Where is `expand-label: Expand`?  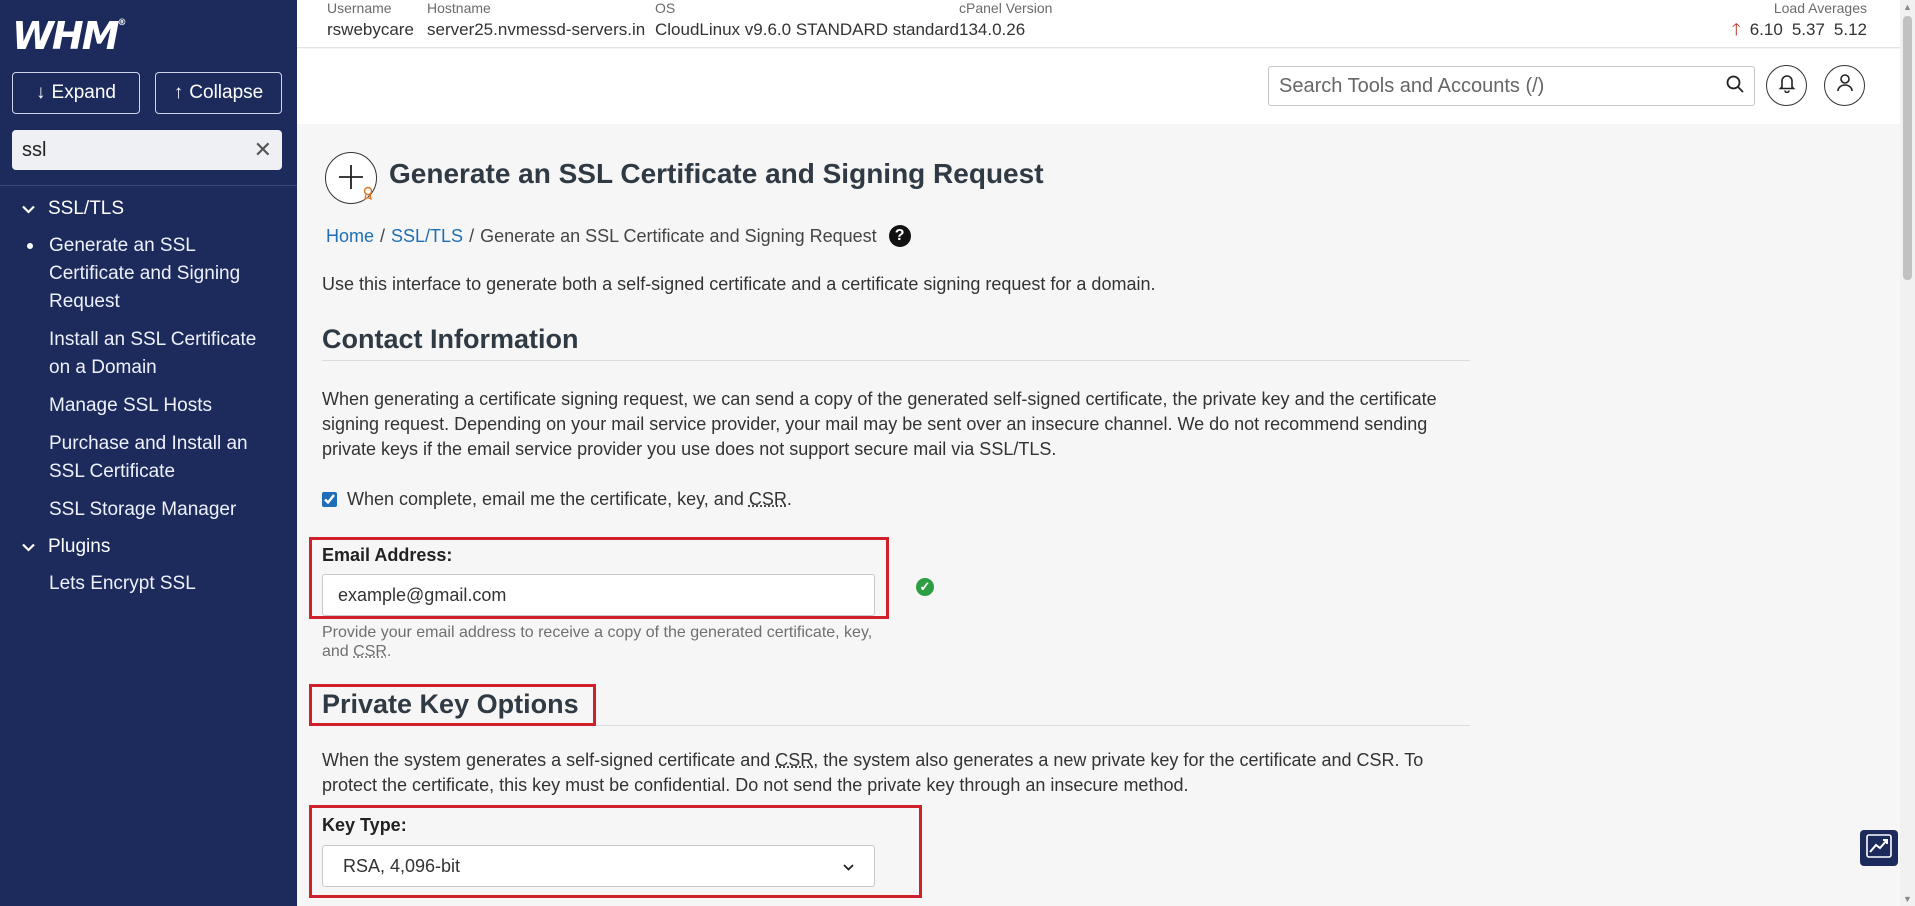
expand-label: Expand is located at coordinates (83, 92).